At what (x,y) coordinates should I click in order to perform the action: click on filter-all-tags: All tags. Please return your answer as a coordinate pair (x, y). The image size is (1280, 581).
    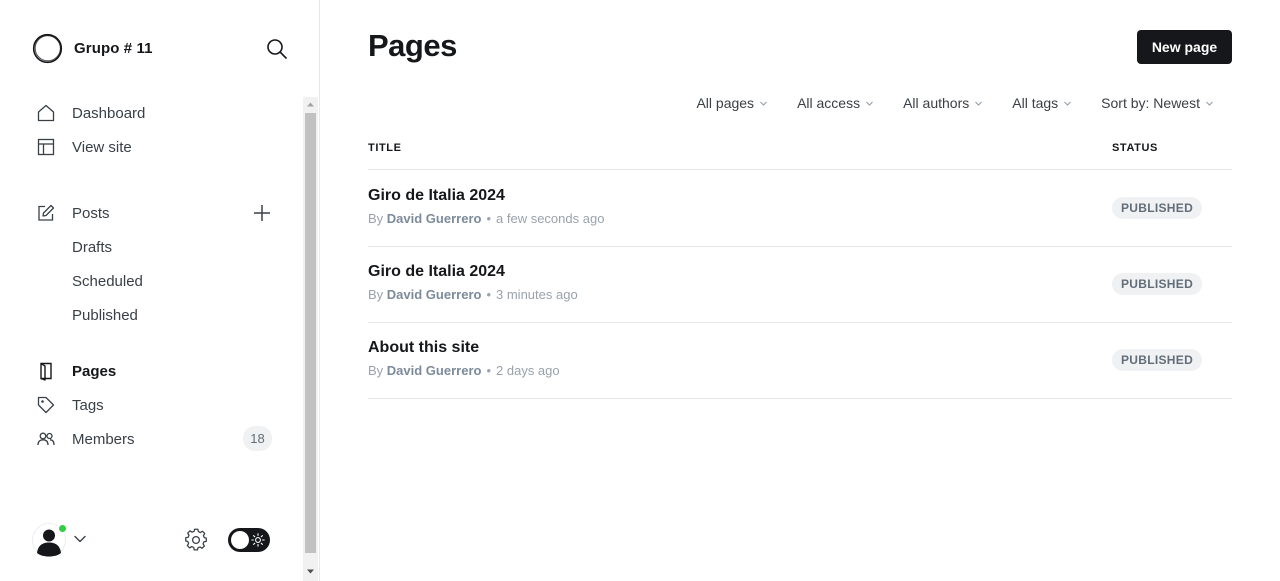
    Looking at the image, I should click on (1042, 103).